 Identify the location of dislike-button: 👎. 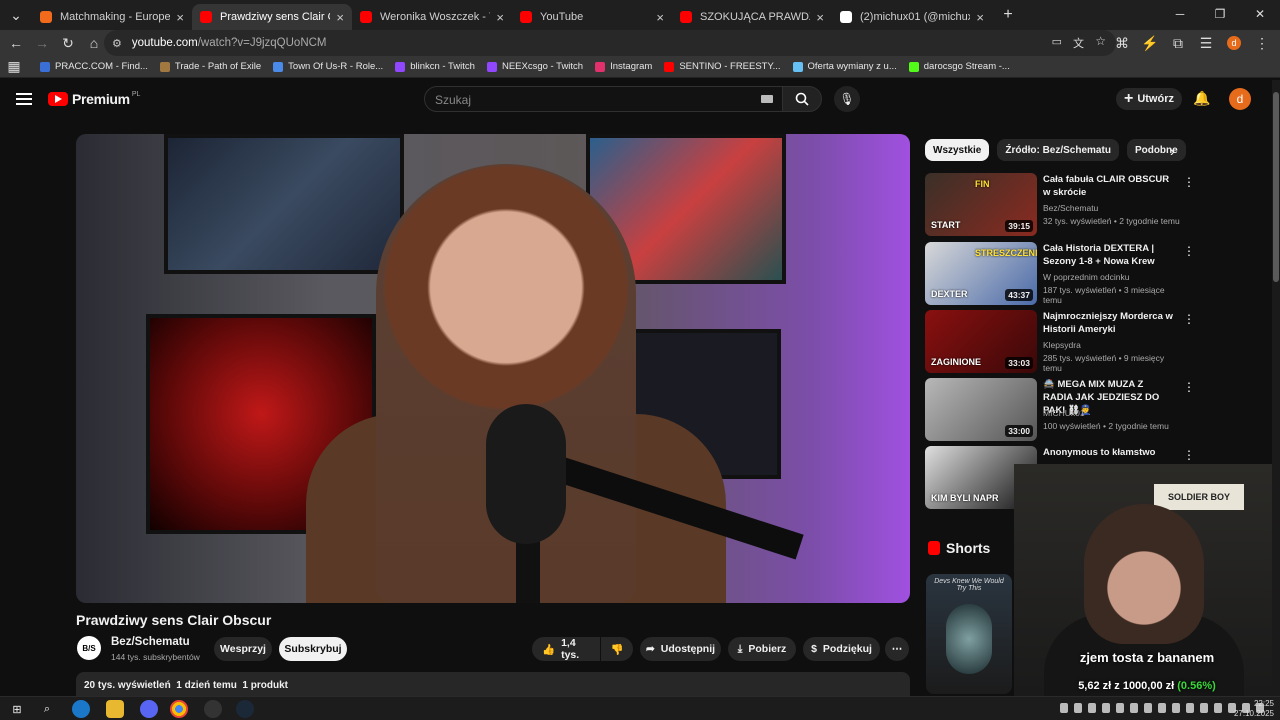
(617, 649).